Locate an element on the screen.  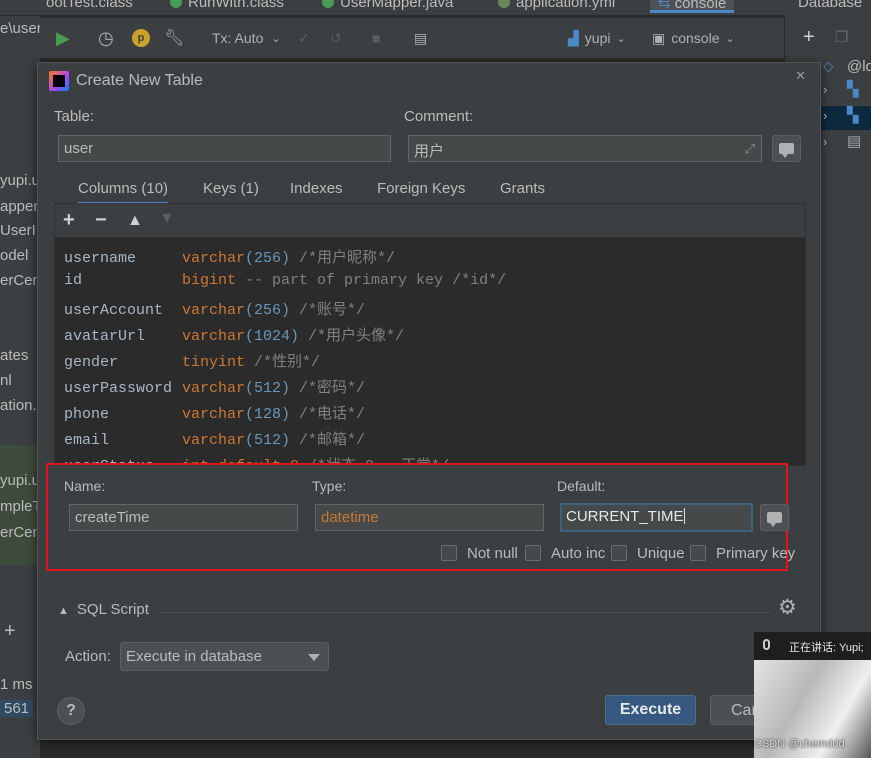
default-label: Default: is located at coordinates (581, 486).